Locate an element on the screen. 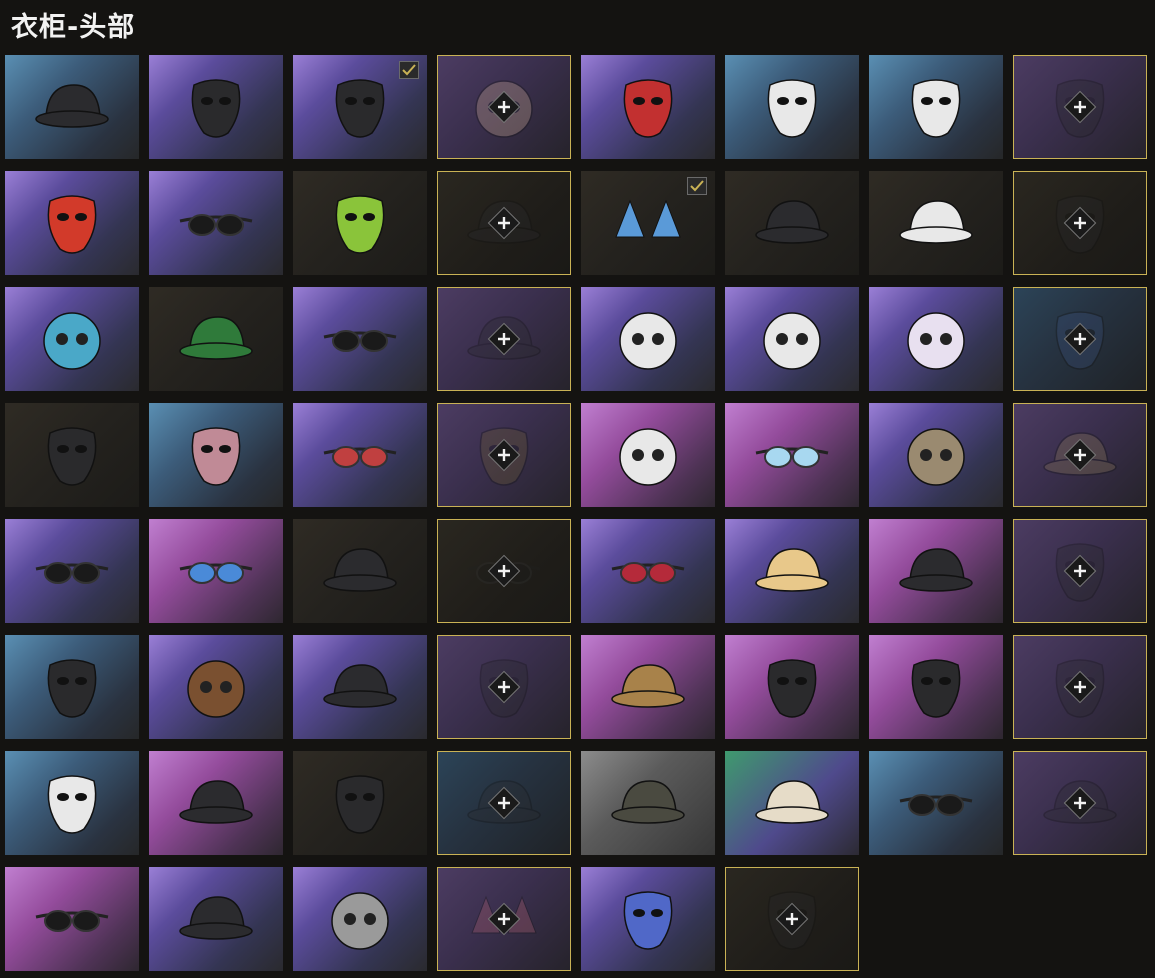  leopard-bucket-hat-icon is located at coordinates (648, 687).